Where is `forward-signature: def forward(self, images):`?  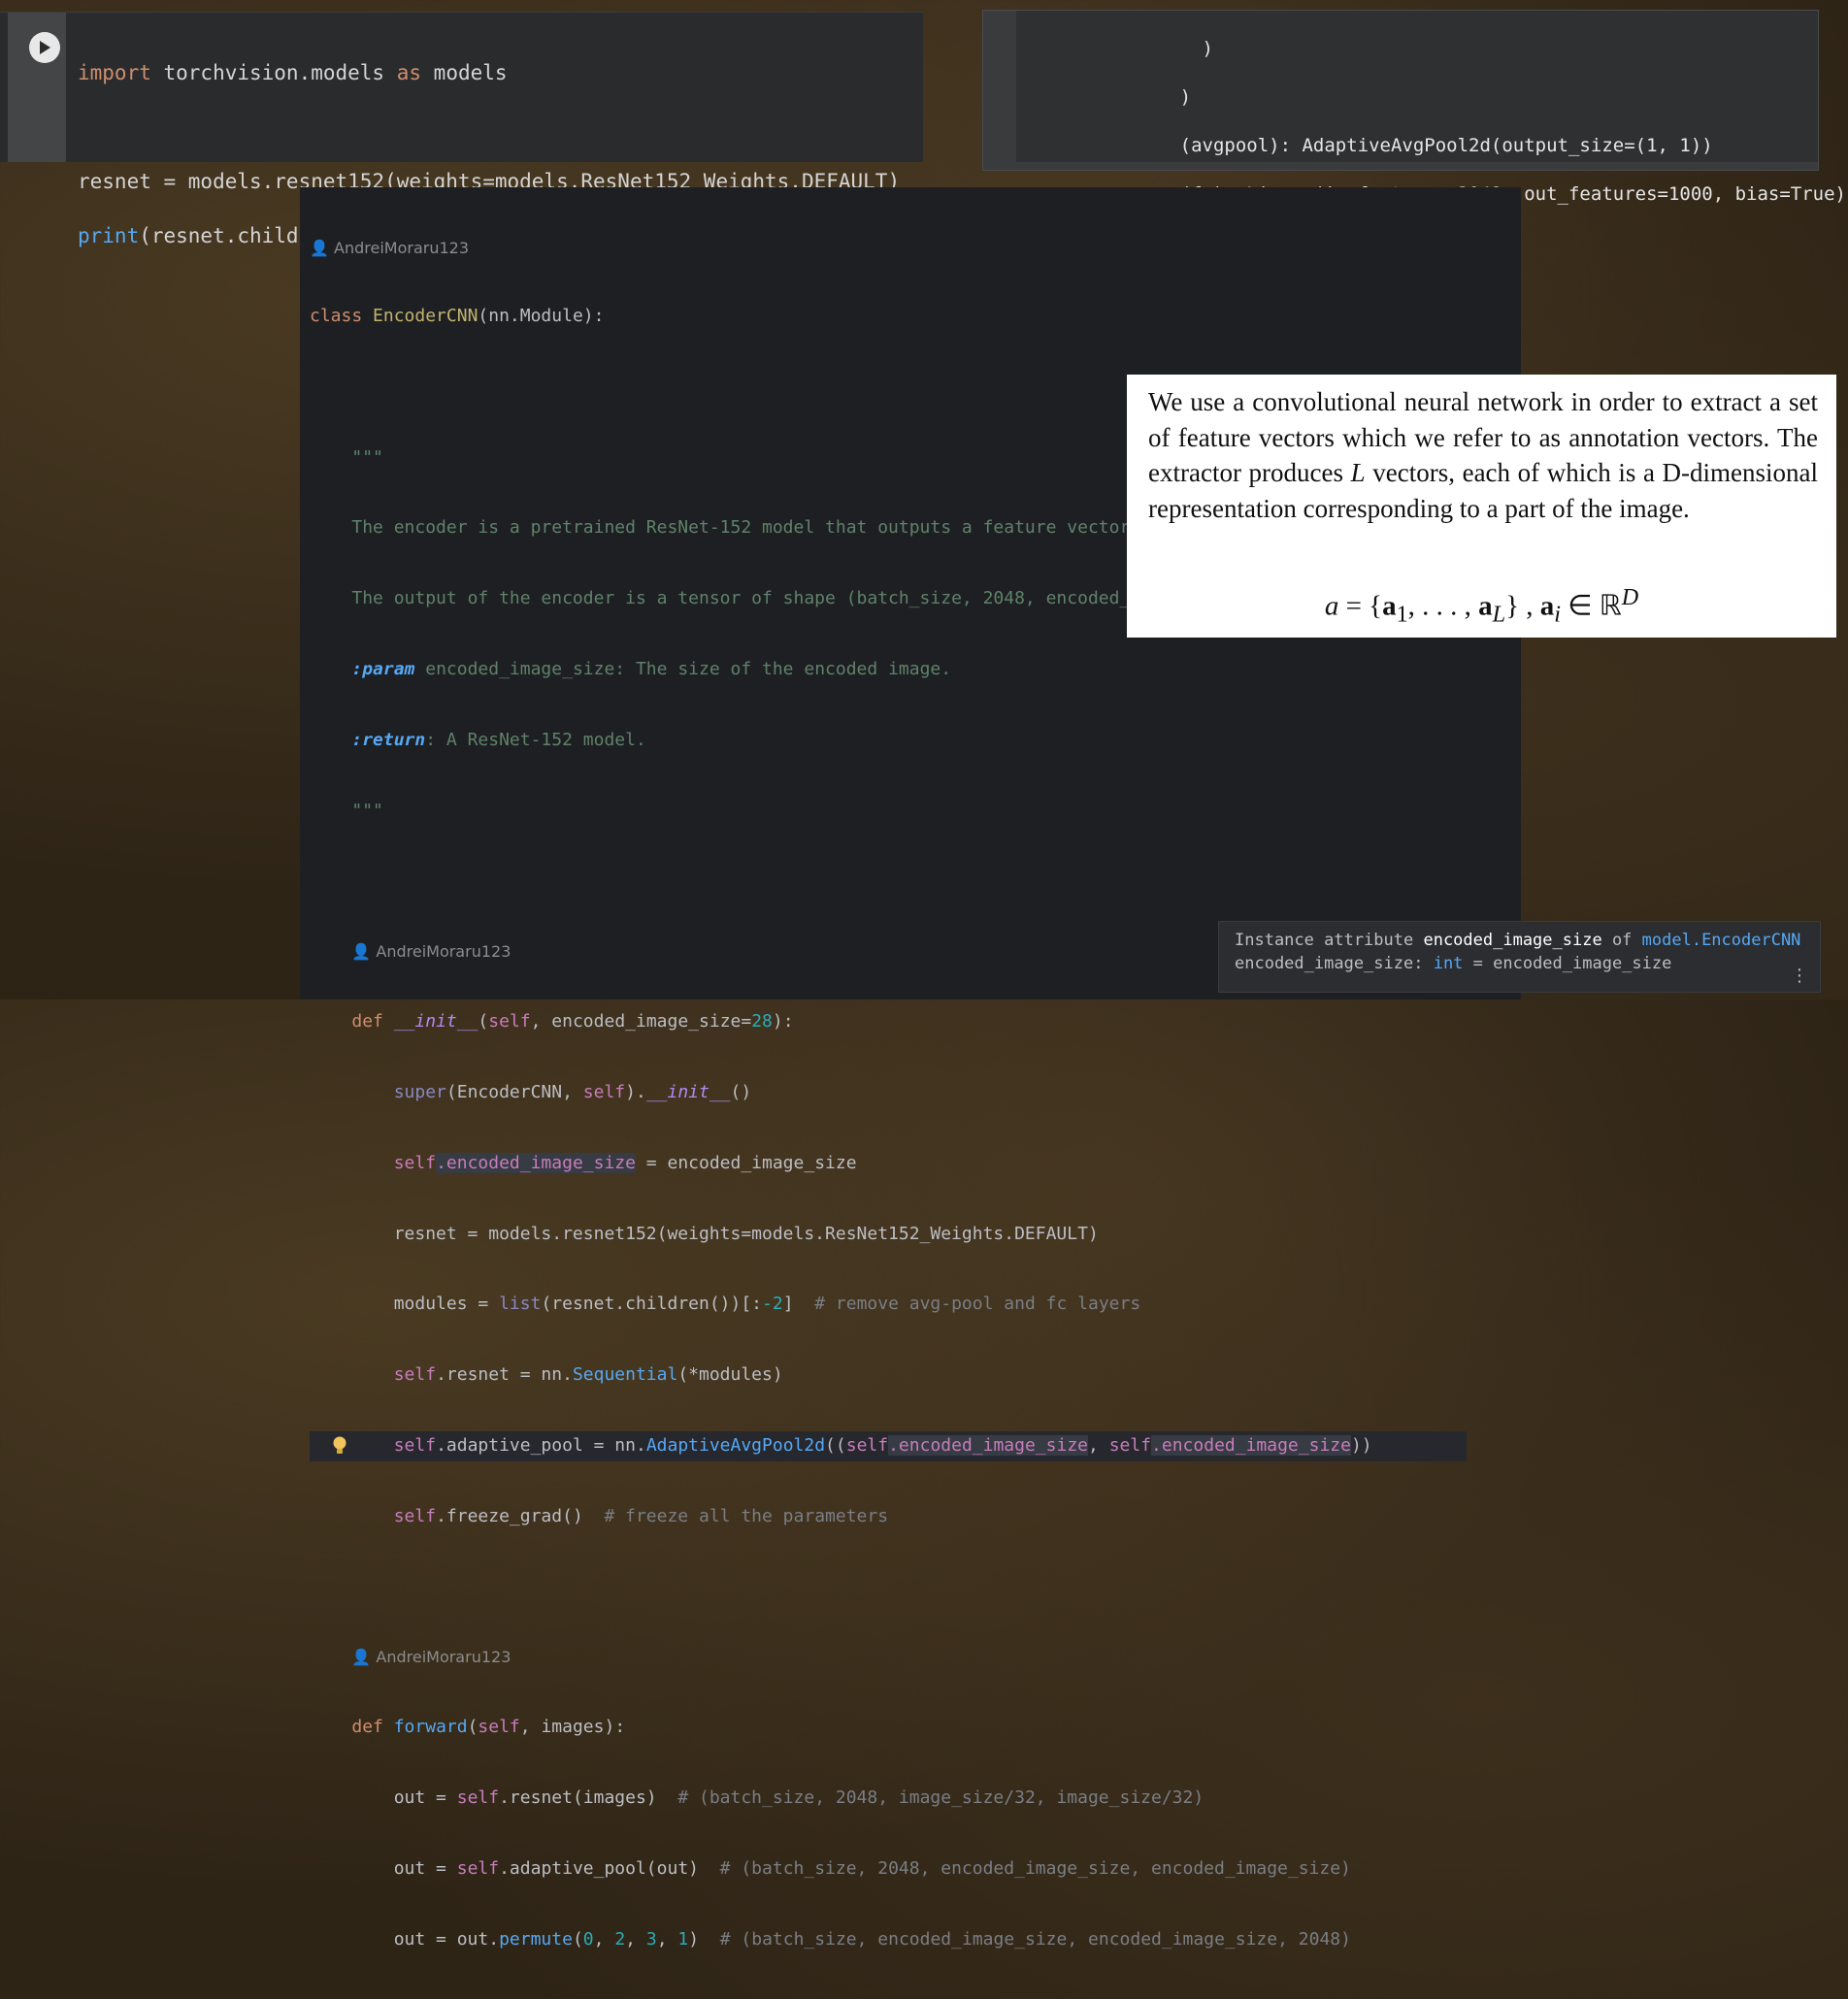 forward-signature: def forward(self, images): is located at coordinates (488, 1727).